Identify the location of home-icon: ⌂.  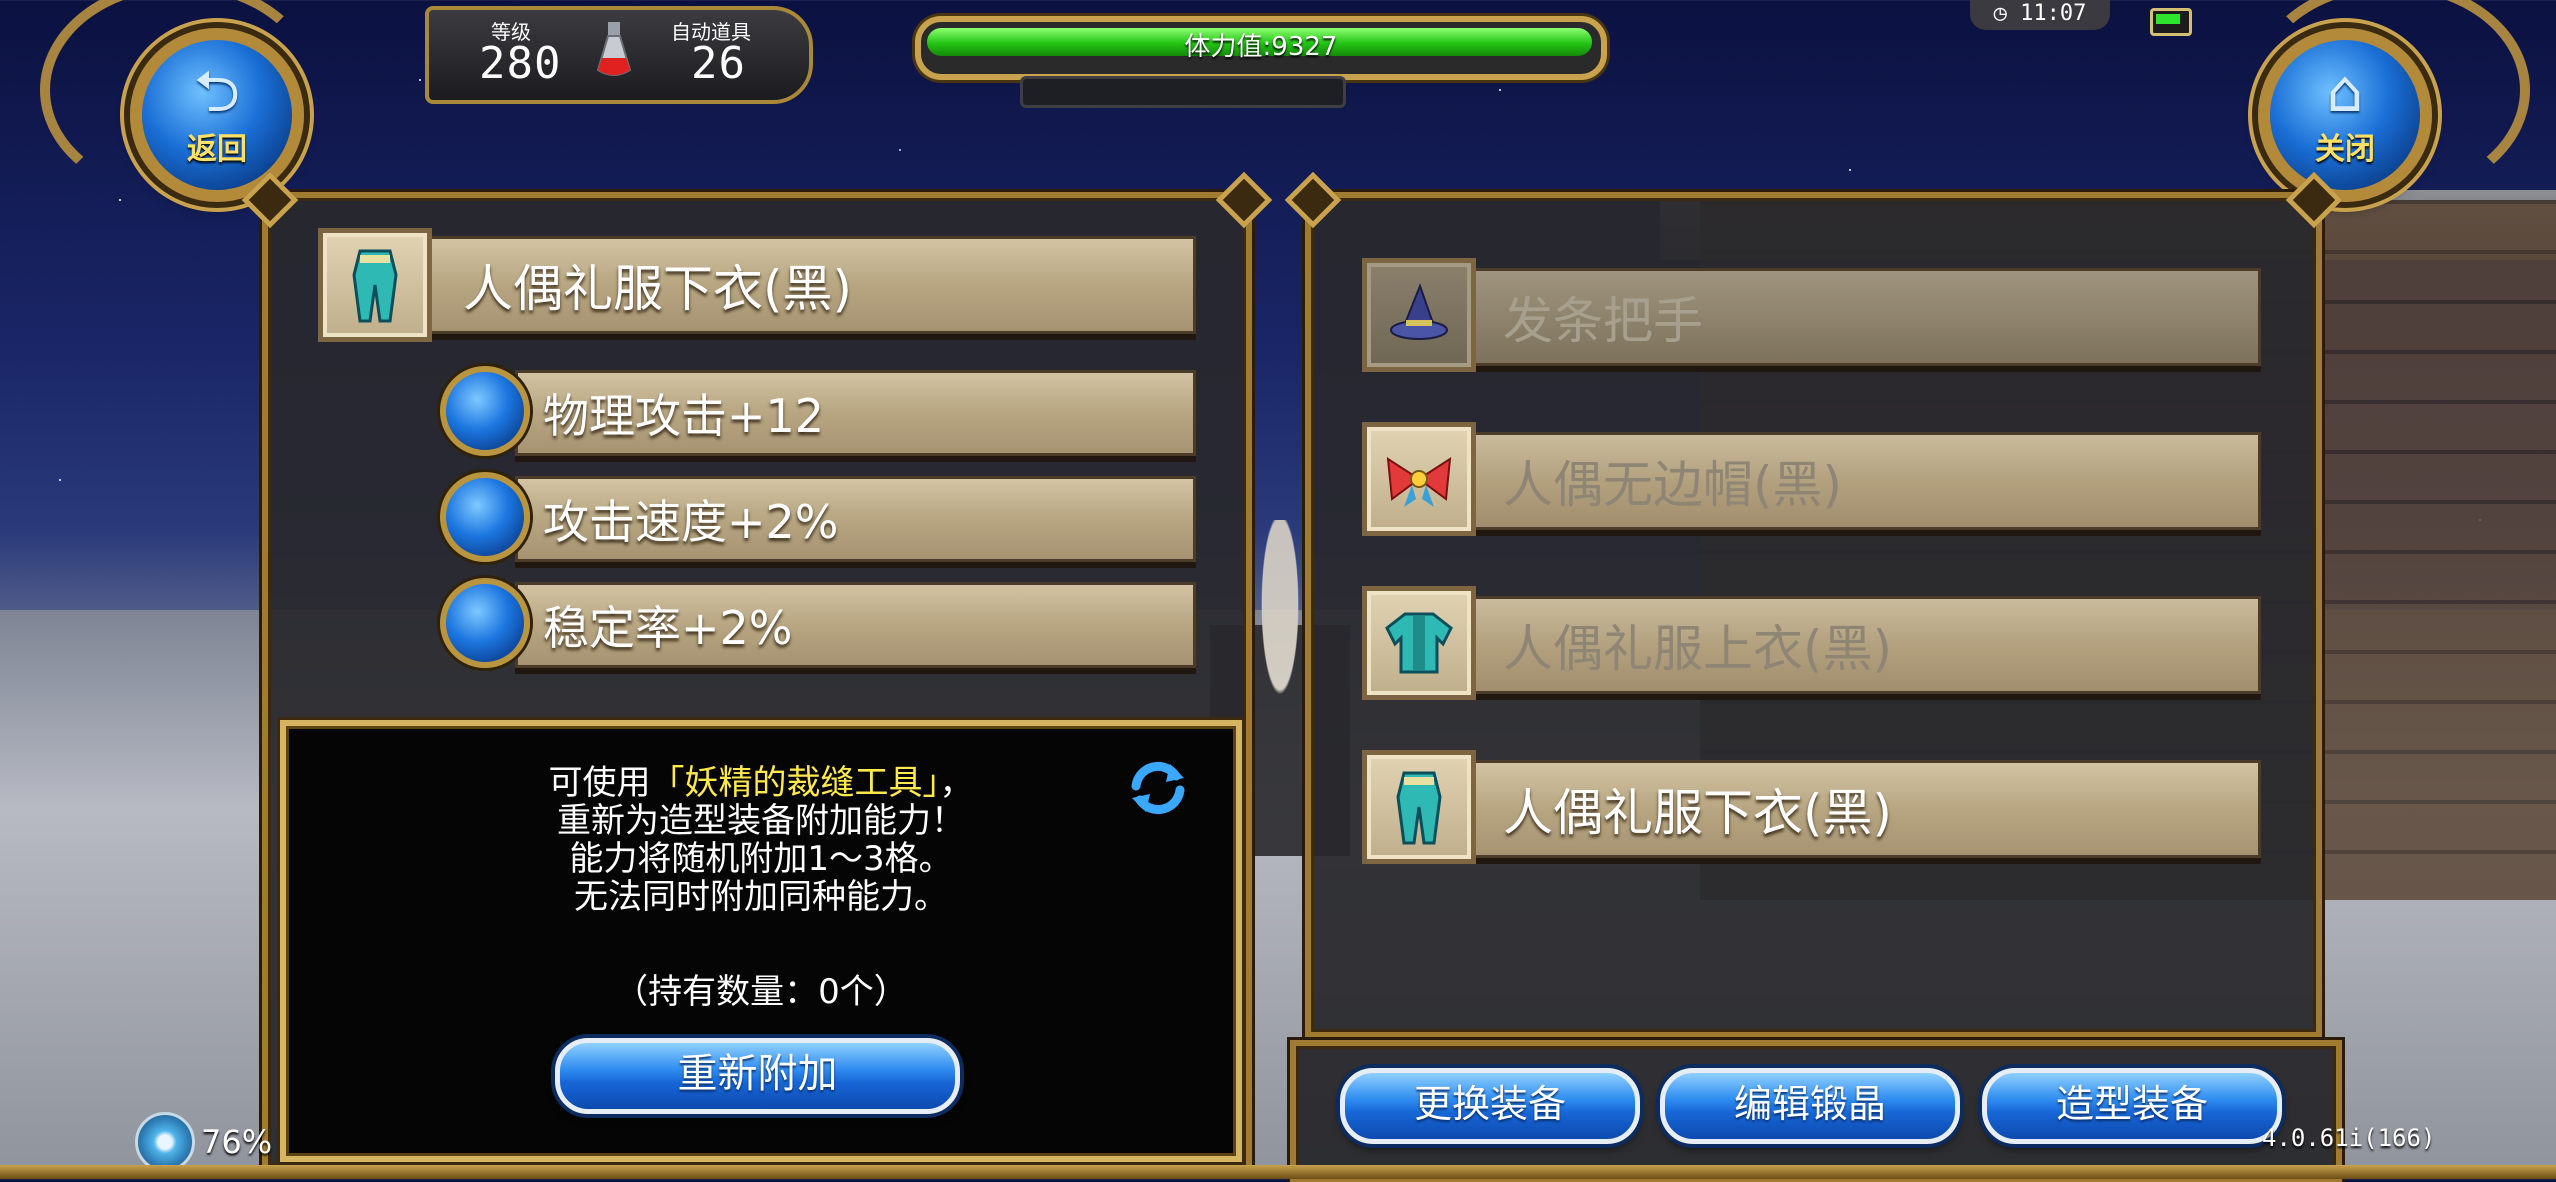
(2345, 91).